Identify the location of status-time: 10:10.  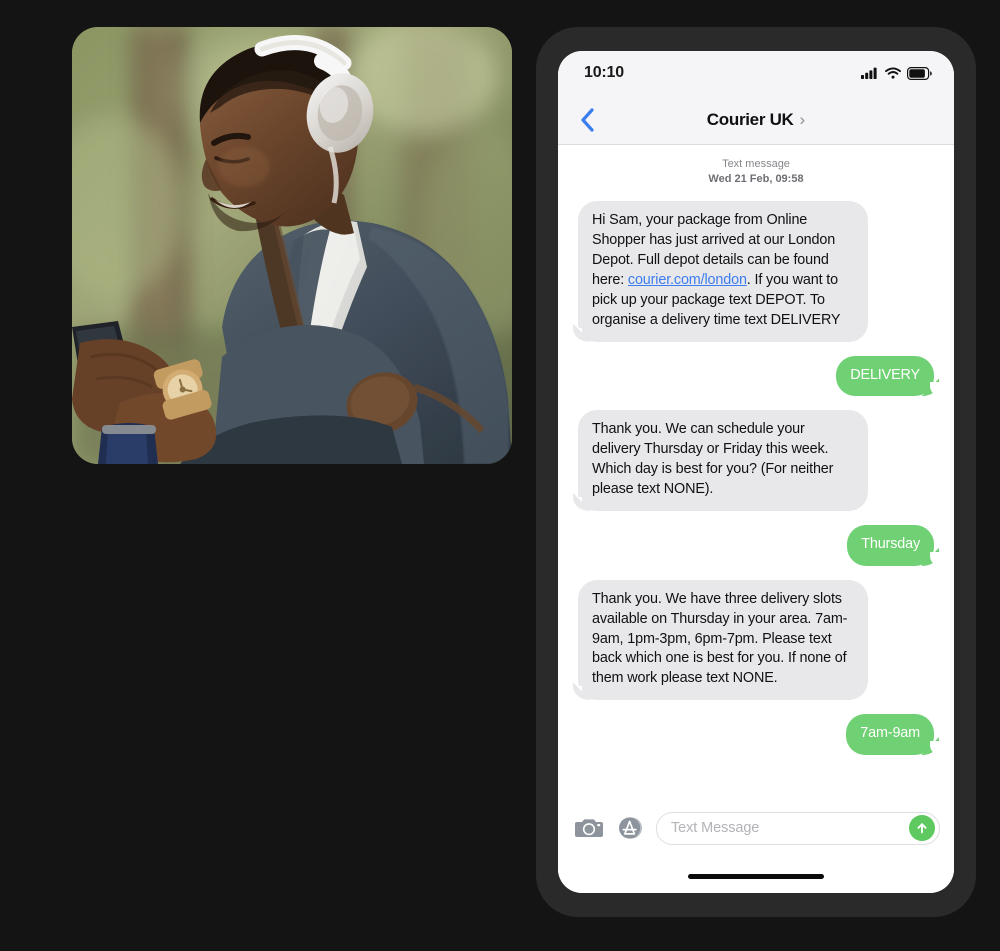
(604, 72).